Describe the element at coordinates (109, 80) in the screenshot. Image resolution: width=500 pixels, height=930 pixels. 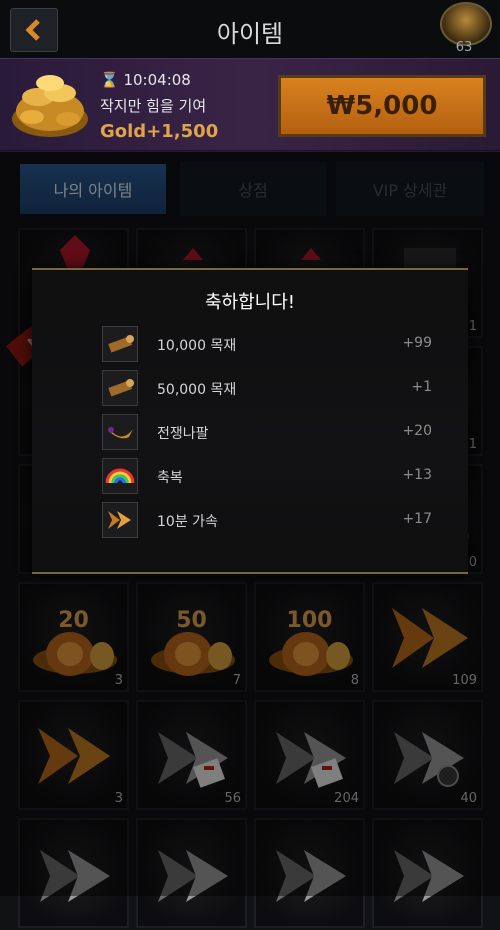
I see `hourglass-icon: ⌛` at that location.